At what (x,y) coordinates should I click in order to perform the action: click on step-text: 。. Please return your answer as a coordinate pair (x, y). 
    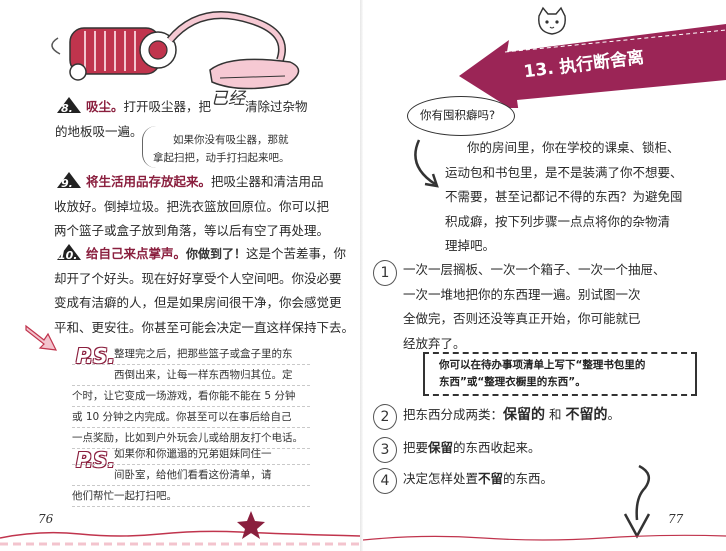
    Looking at the image, I should click on (614, 414).